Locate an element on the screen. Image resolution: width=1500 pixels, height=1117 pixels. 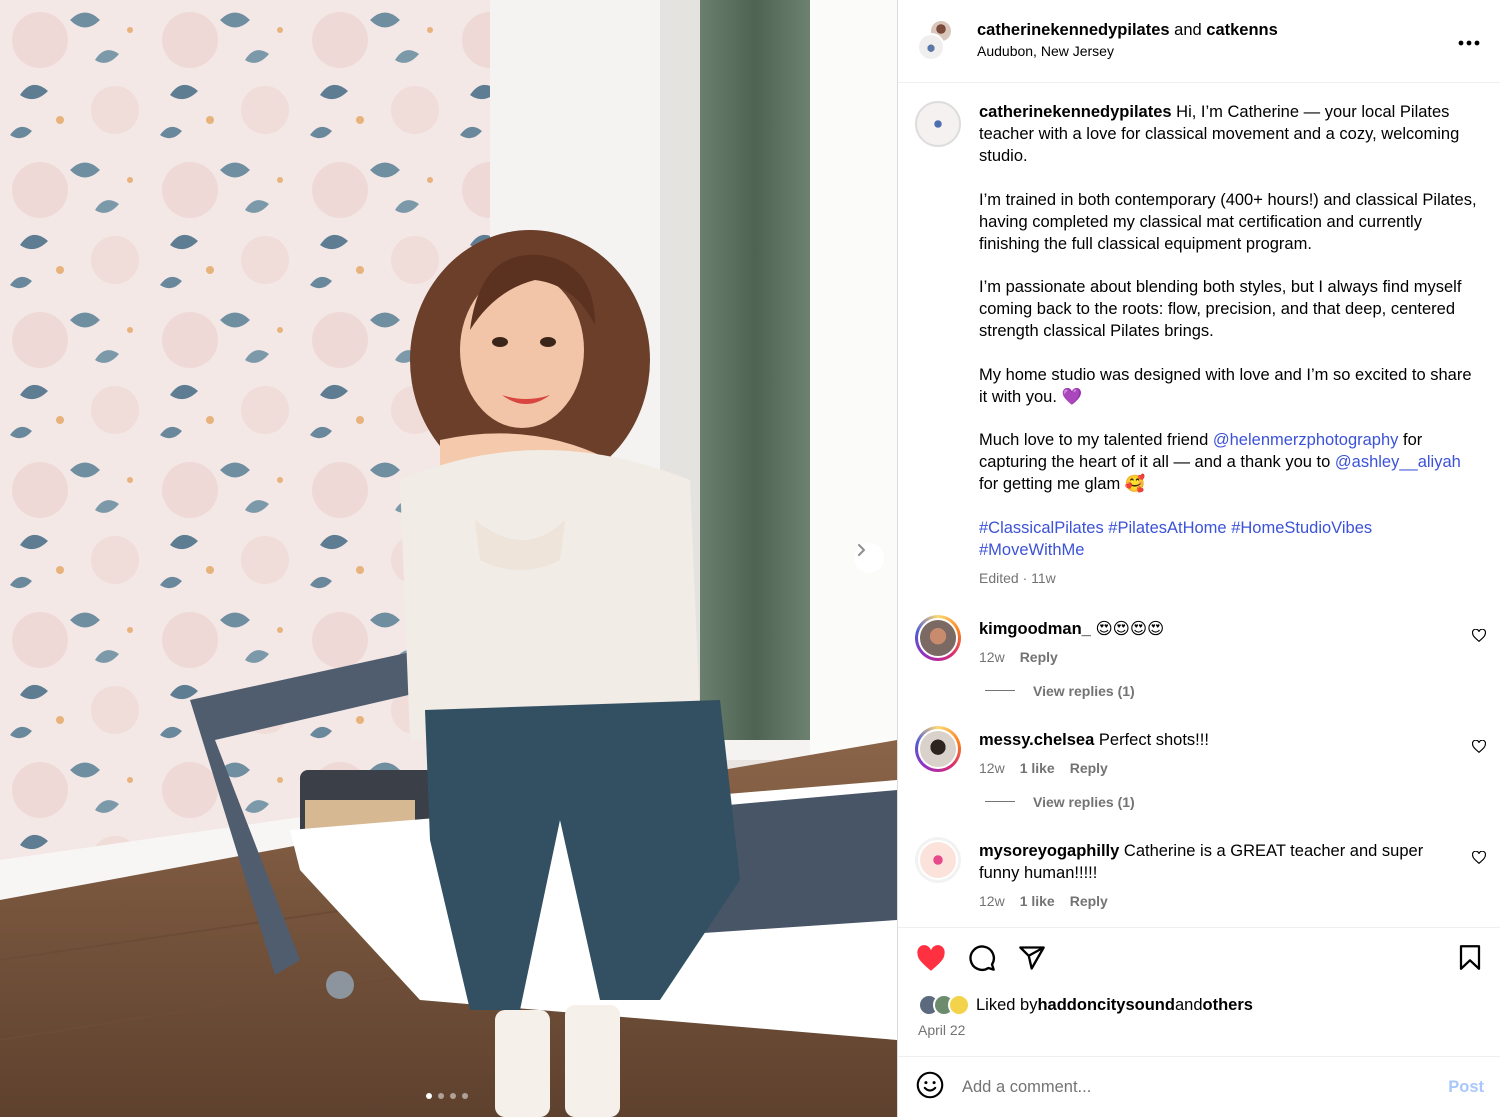
share-icon is located at coordinates (1032, 958).